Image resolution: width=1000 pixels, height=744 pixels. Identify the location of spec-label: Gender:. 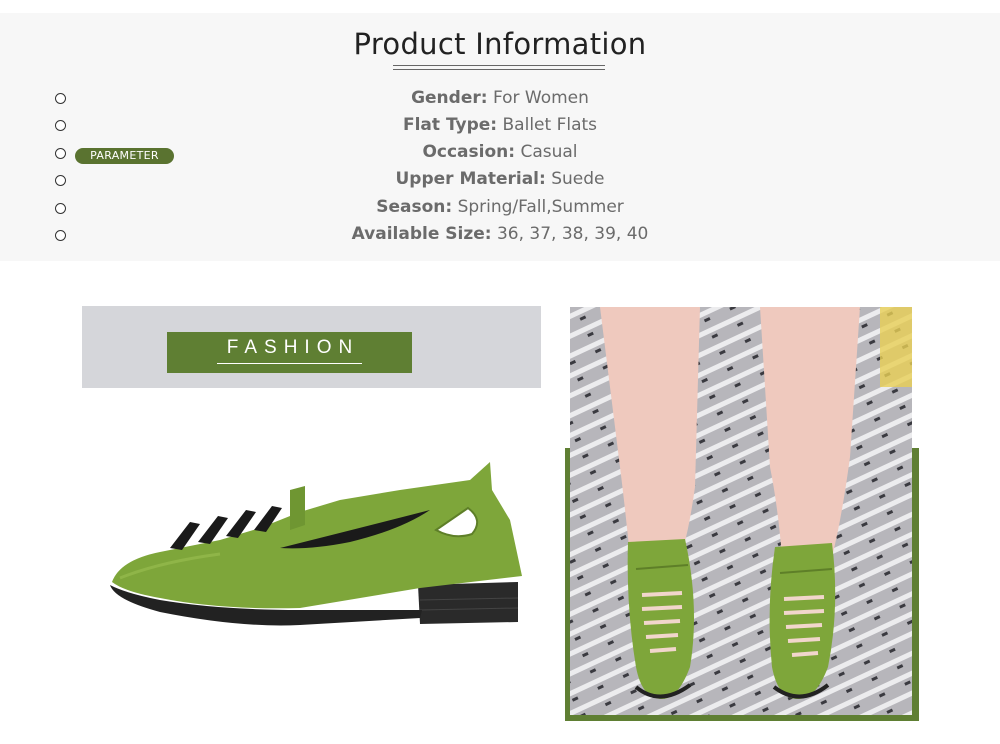
(449, 98).